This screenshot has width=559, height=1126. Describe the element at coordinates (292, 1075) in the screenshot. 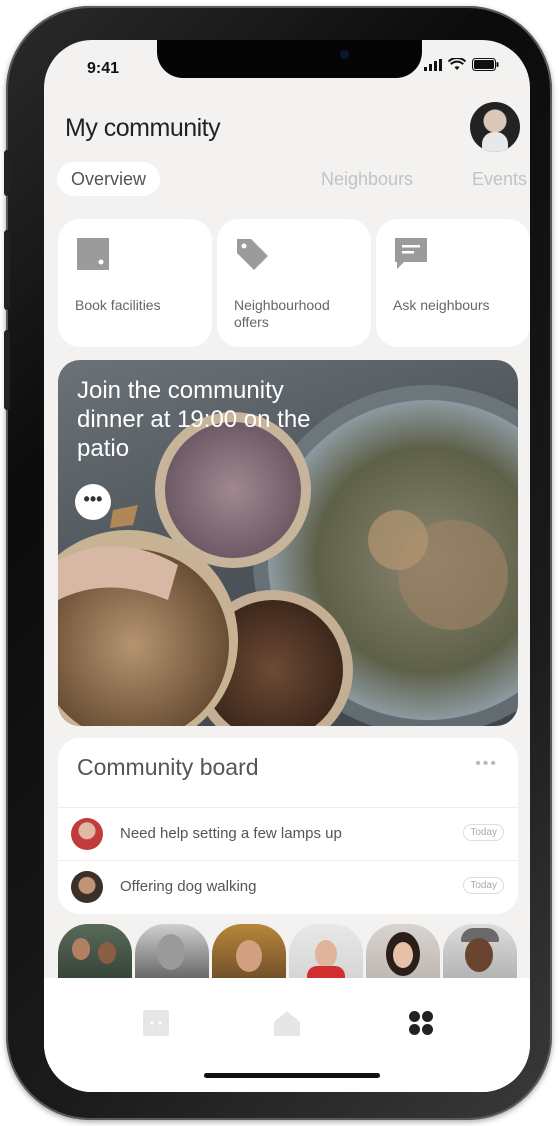

I see `home-indicator` at that location.